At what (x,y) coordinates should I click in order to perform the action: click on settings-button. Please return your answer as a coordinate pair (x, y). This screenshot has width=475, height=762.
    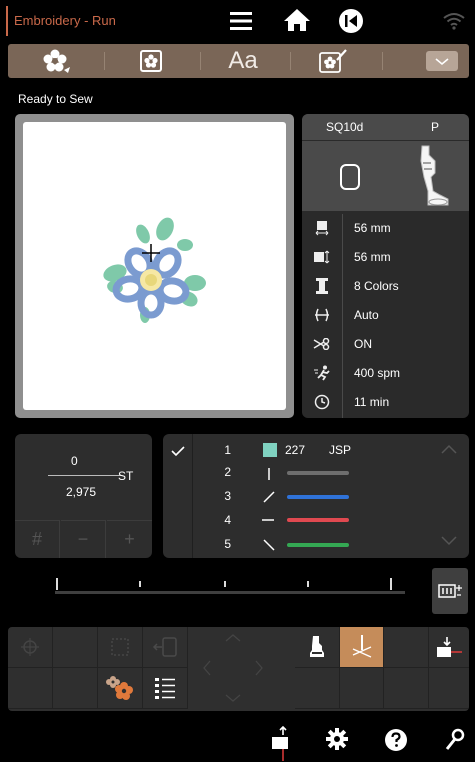
    Looking at the image, I should click on (337, 739).